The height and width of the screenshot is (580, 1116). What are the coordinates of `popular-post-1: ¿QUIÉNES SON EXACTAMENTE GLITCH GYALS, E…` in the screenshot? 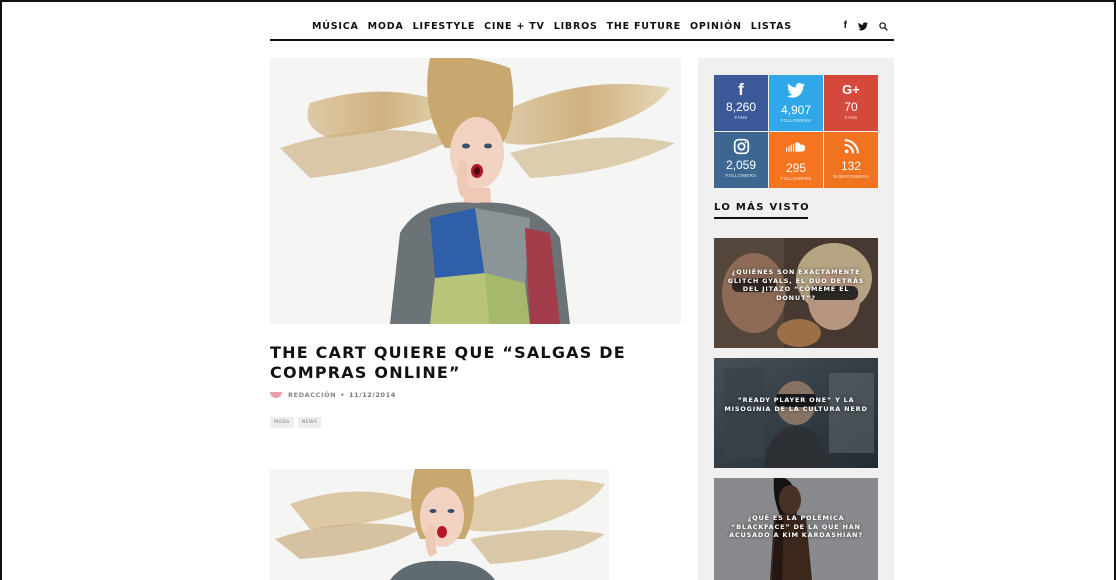 It's located at (796, 293).